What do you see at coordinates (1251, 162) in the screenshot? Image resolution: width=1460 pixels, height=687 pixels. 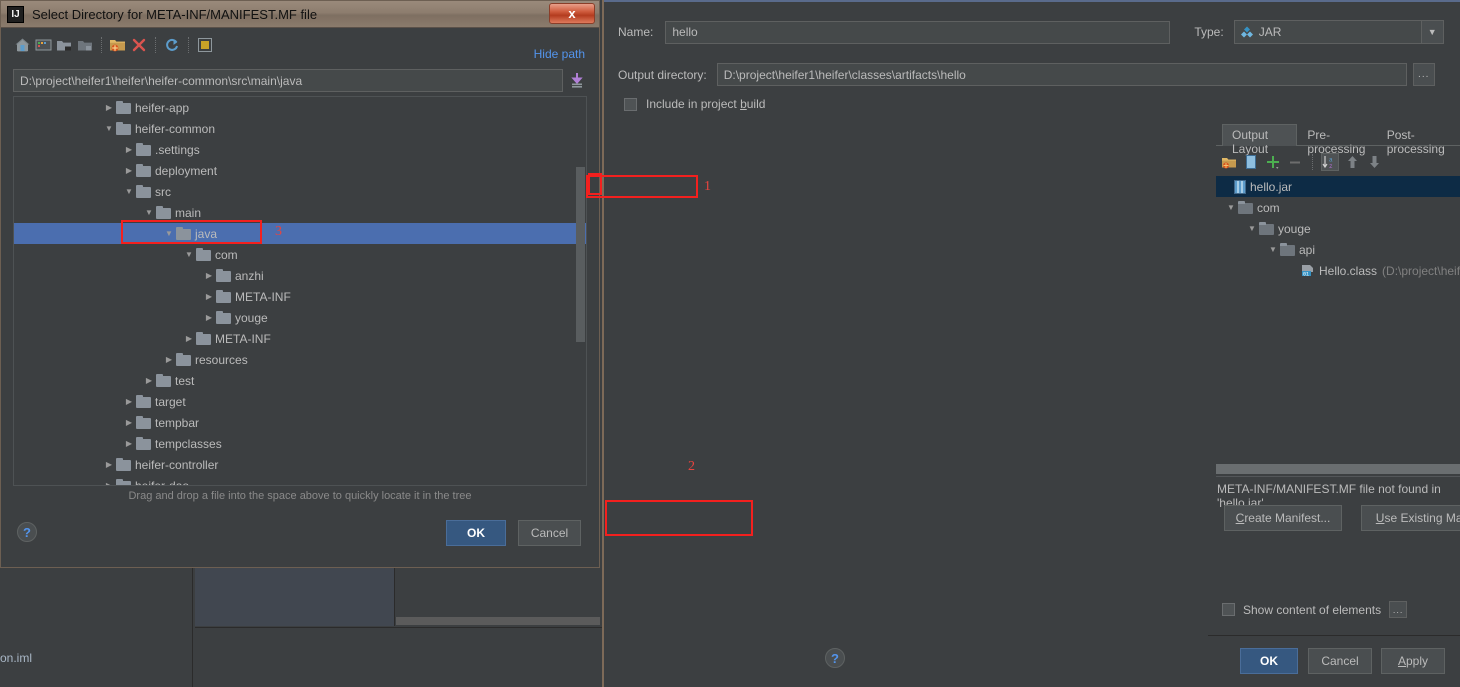 I see `create-archive-icon` at bounding box center [1251, 162].